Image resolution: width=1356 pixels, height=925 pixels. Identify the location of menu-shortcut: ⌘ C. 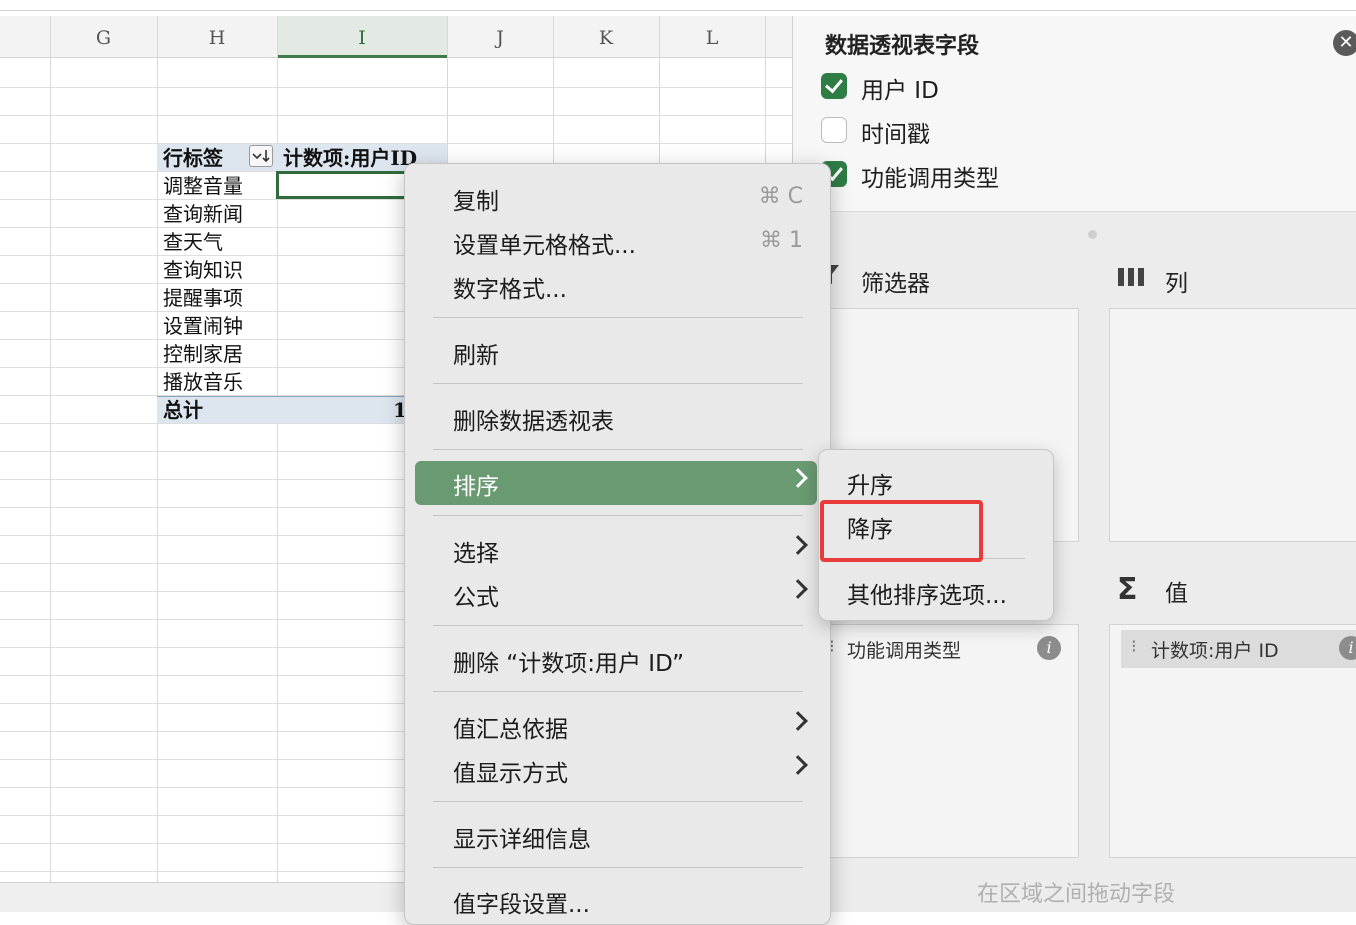
(780, 196).